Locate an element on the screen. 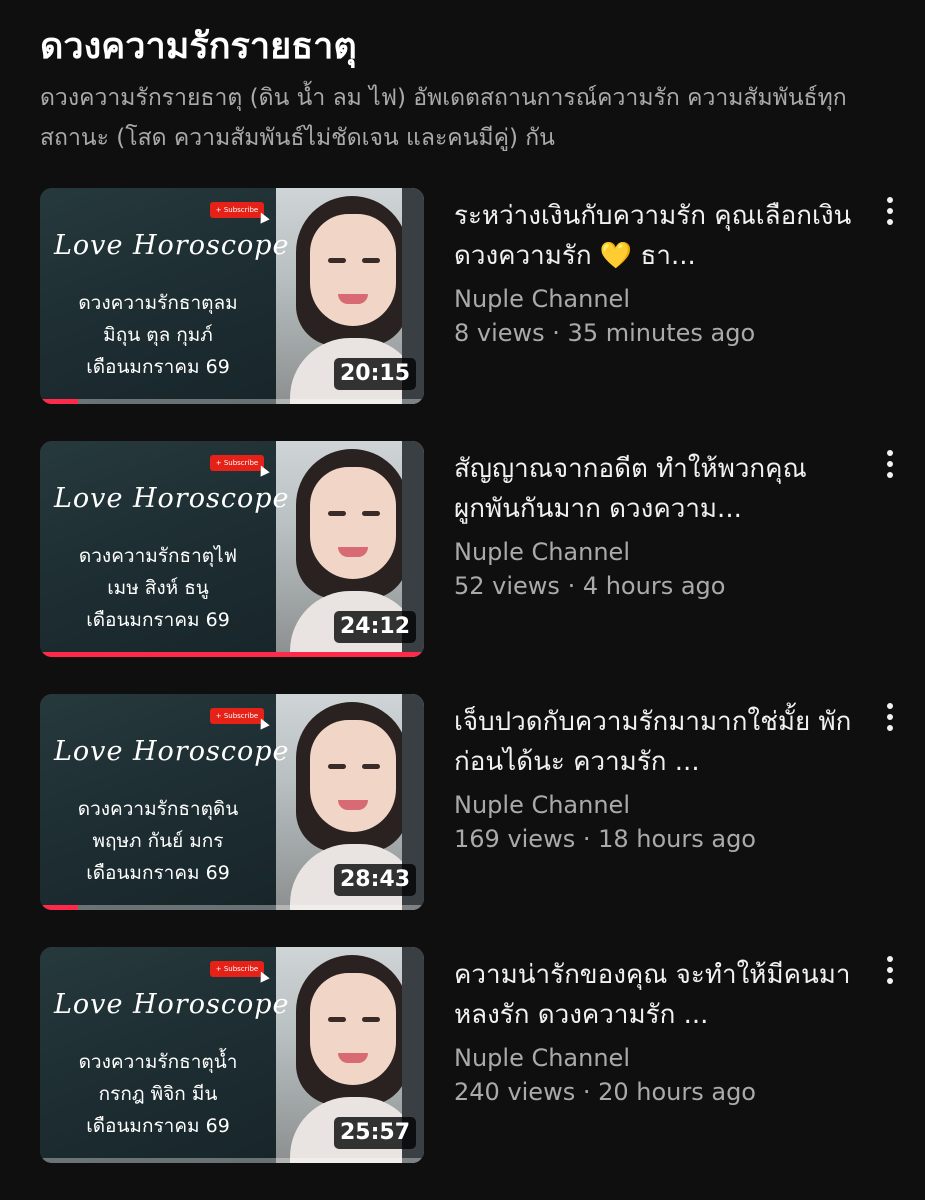 This screenshot has width=925, height=1200. video-meta: 169 views · 18 hours ago is located at coordinates (605, 839).